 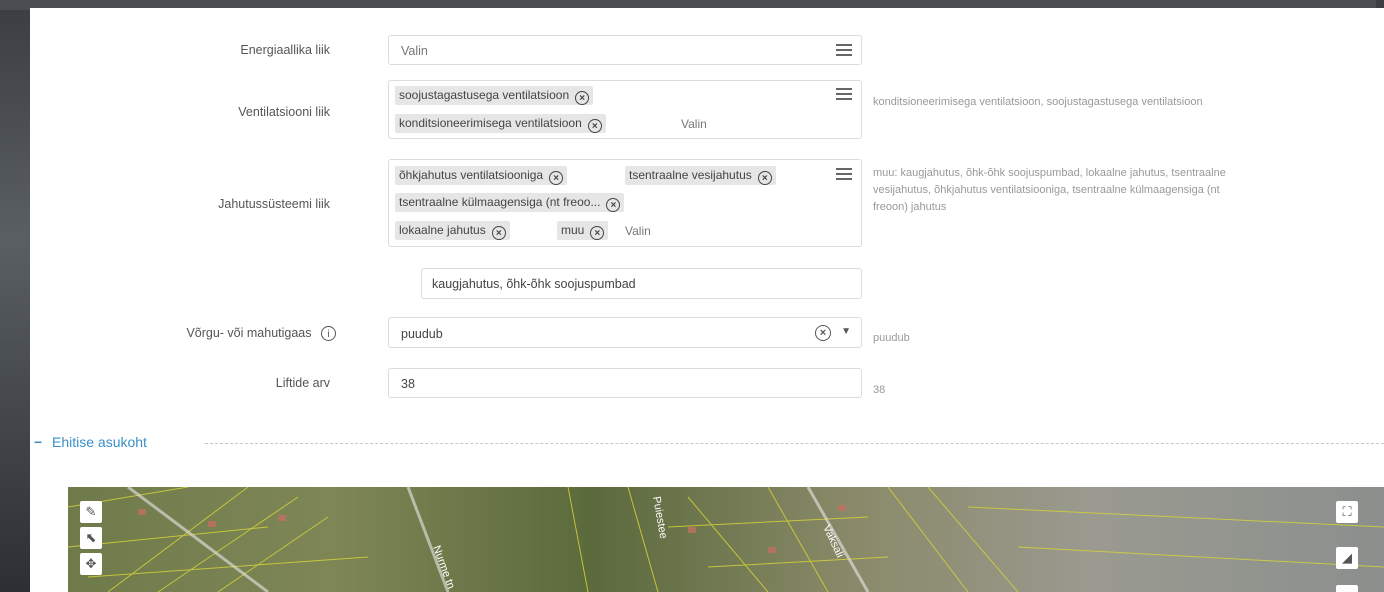 What do you see at coordinates (302, 383) in the screenshot?
I see `elevators-label: Liftide arv` at bounding box center [302, 383].